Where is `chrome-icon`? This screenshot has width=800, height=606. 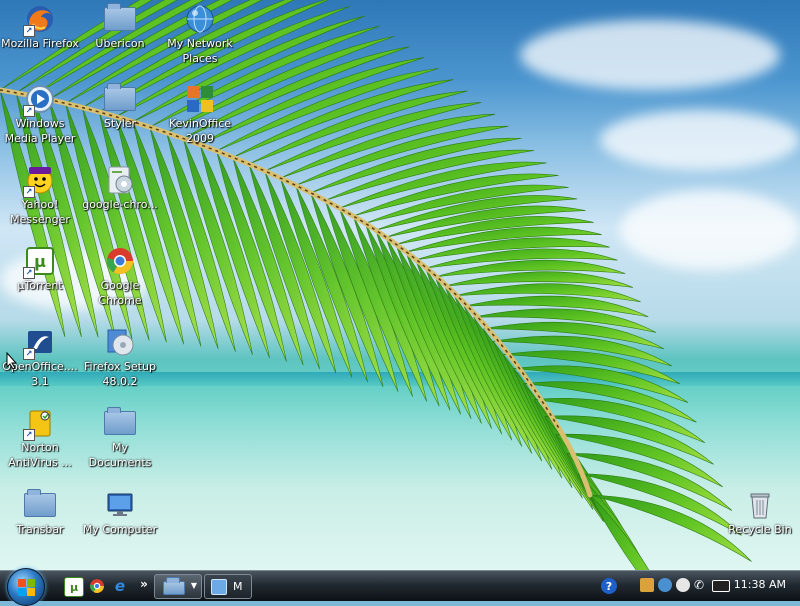 chrome-icon is located at coordinates (120, 261).